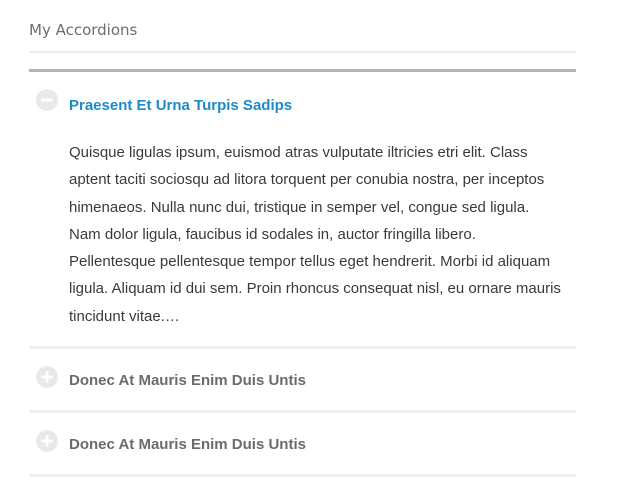  I want to click on widget-title: My Accordions, so click(302, 26).